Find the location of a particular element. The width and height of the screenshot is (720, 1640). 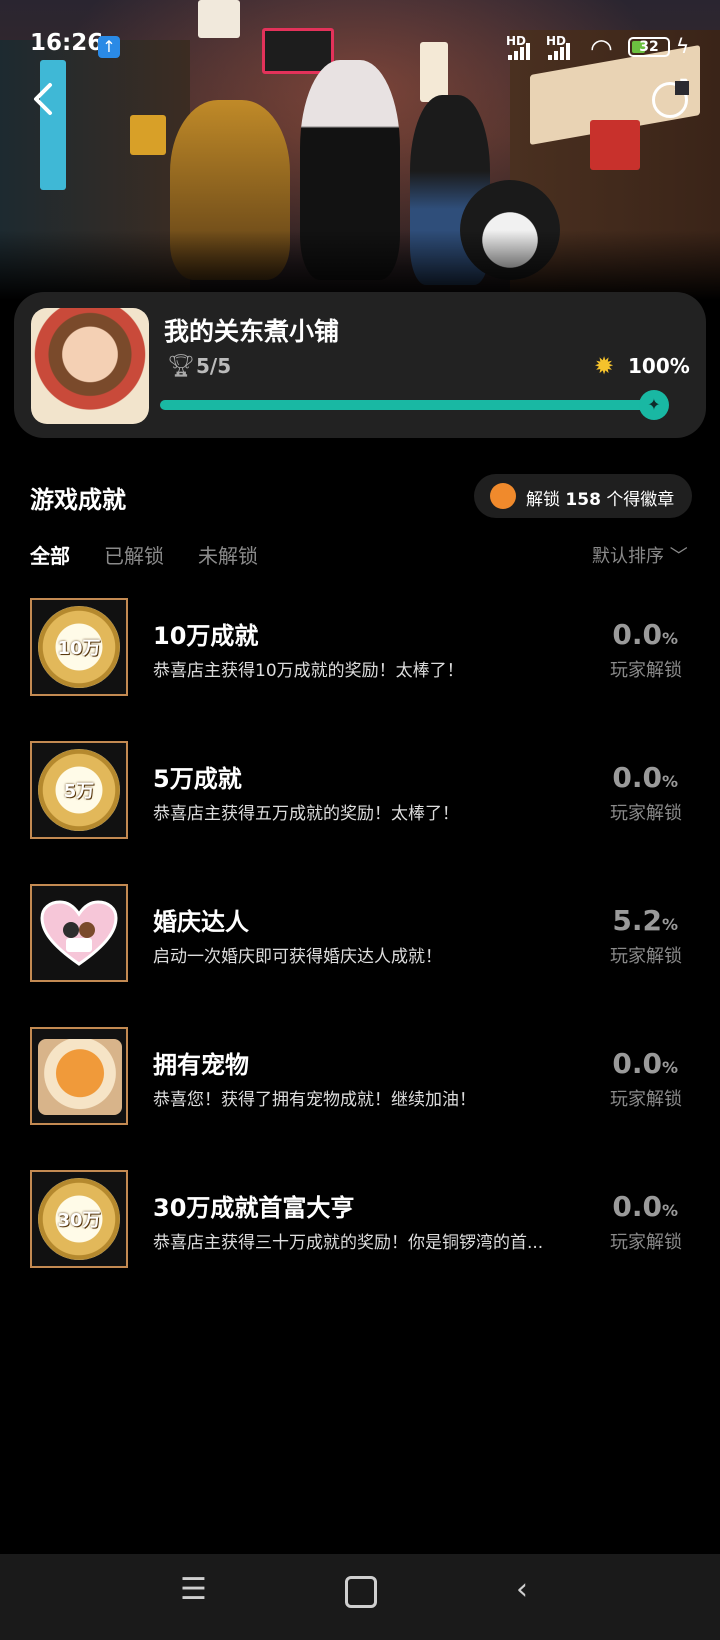

wifi-icon: ◠ is located at coordinates (601, 49).